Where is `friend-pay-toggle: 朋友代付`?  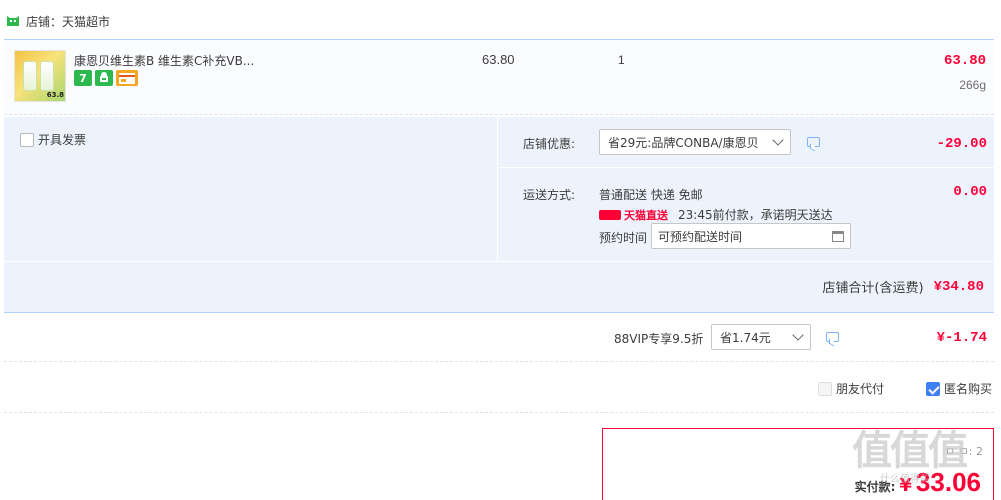 friend-pay-toggle: 朋友代付 is located at coordinates (851, 388).